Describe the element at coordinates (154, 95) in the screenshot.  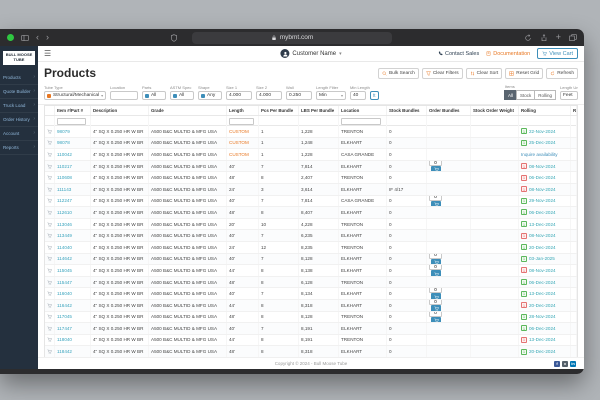
I see `parts-select: All` at that location.